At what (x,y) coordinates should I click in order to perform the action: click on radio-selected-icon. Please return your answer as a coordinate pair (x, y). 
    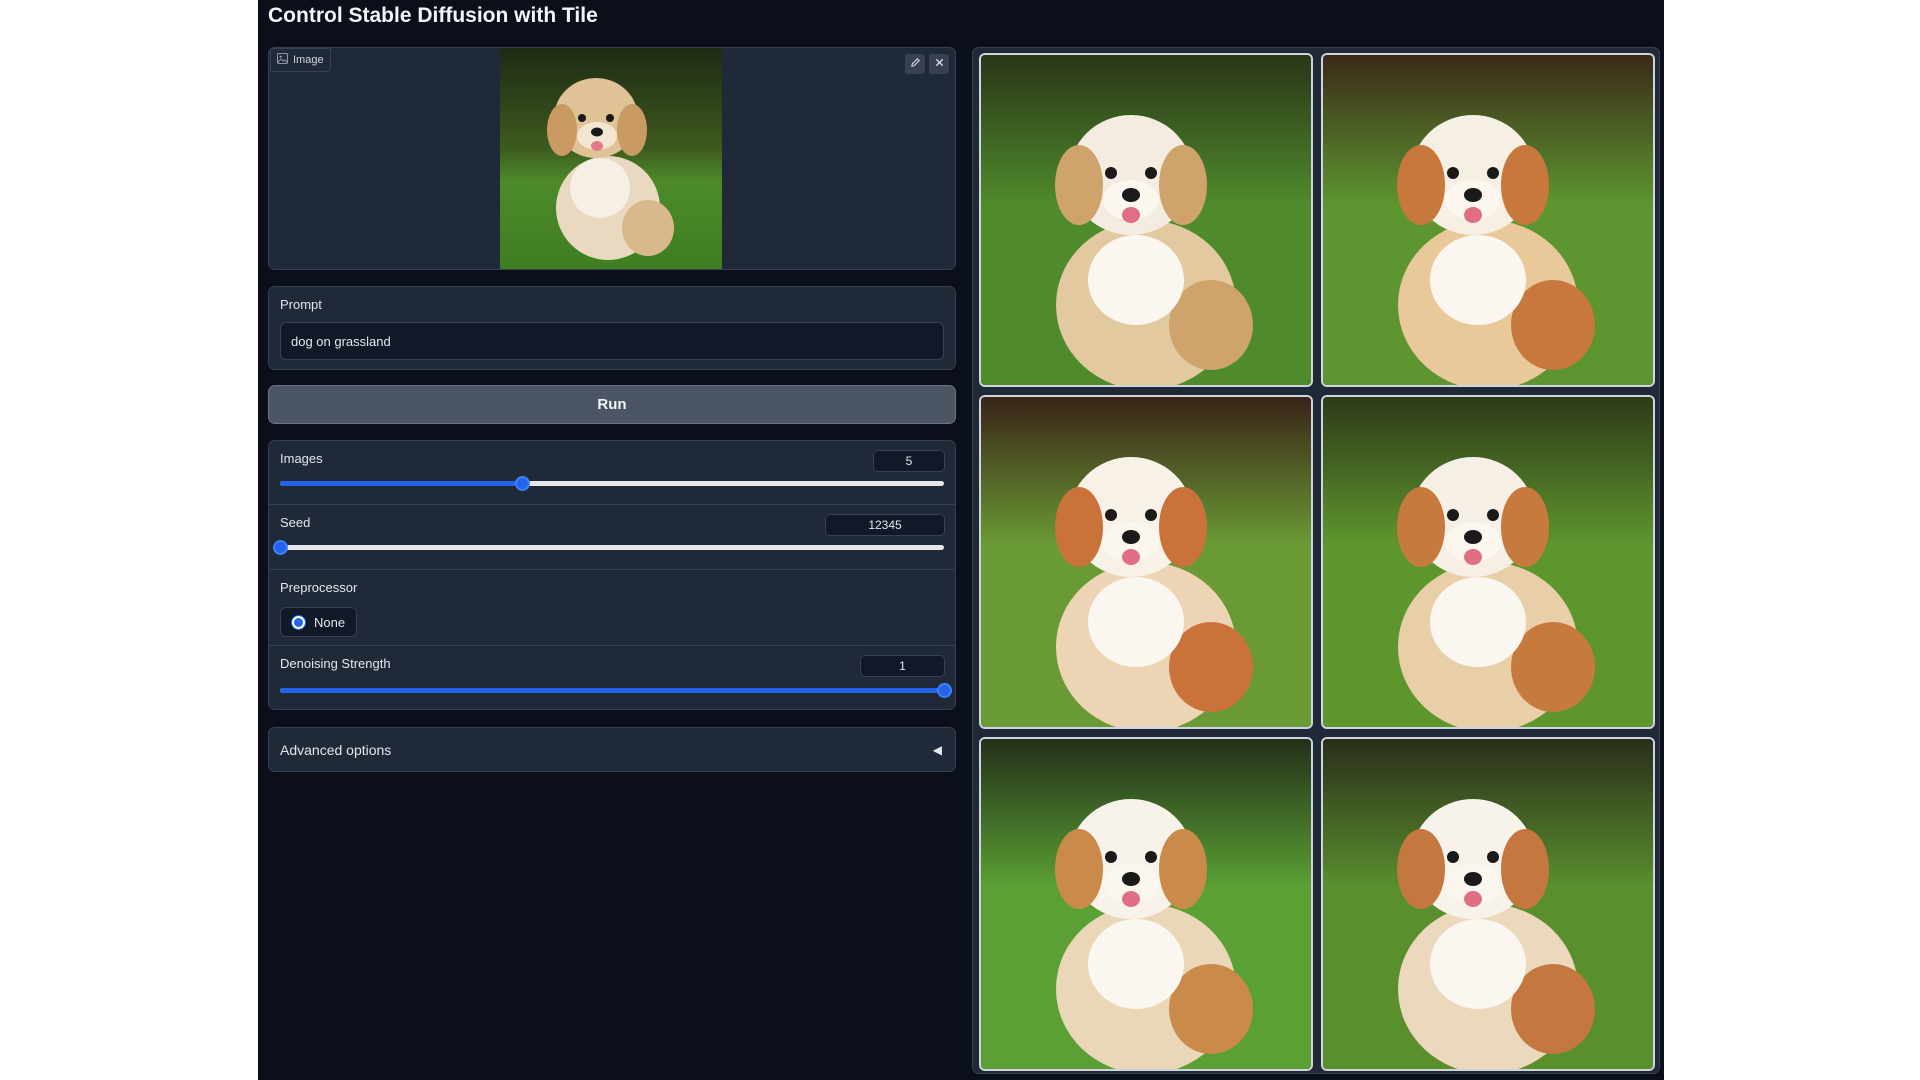
    Looking at the image, I should click on (298, 622).